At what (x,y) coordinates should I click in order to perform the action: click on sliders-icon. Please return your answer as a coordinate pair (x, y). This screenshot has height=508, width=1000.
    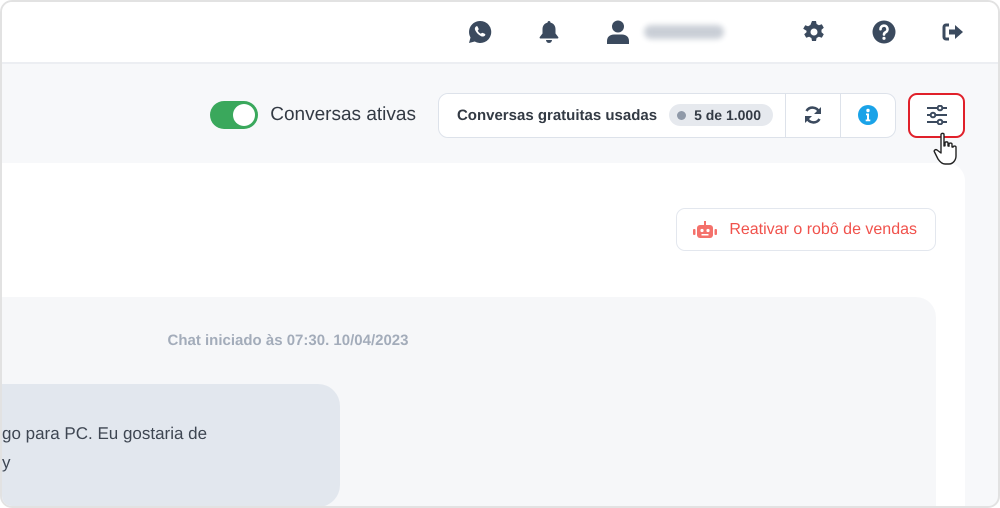
    Looking at the image, I should click on (937, 115).